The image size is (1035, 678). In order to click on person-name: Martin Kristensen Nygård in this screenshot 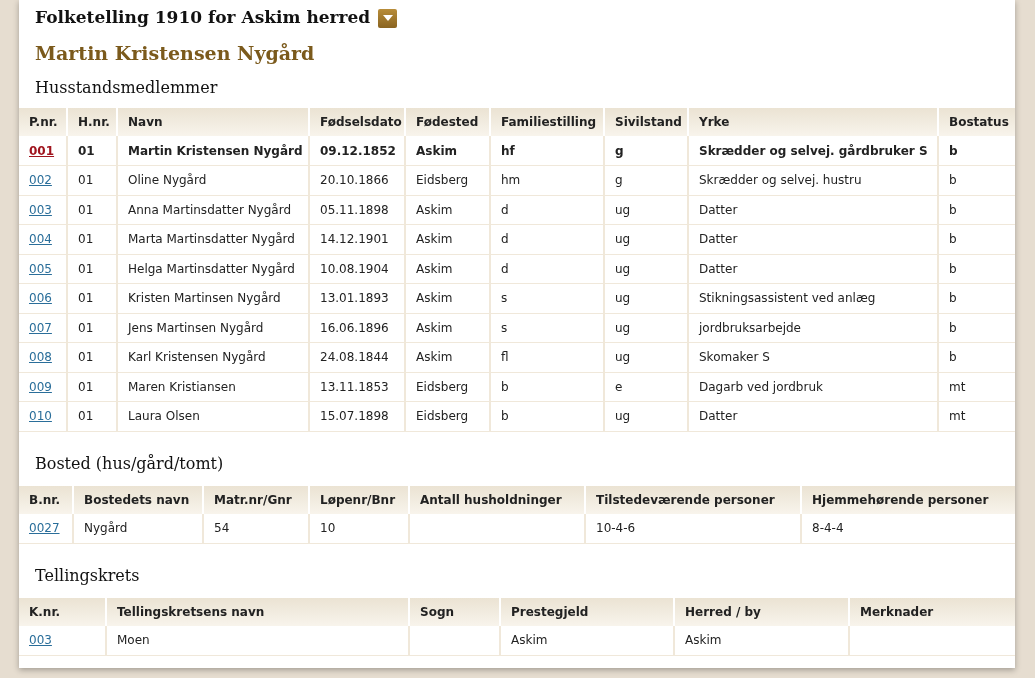, I will do `click(175, 53)`.